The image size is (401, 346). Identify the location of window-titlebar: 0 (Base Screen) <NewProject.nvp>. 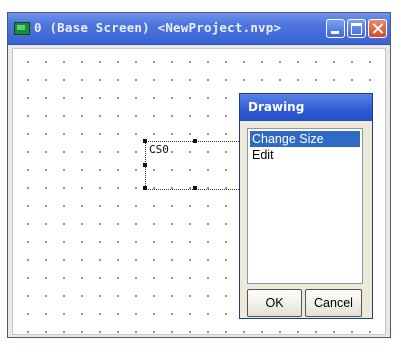
(199, 29).